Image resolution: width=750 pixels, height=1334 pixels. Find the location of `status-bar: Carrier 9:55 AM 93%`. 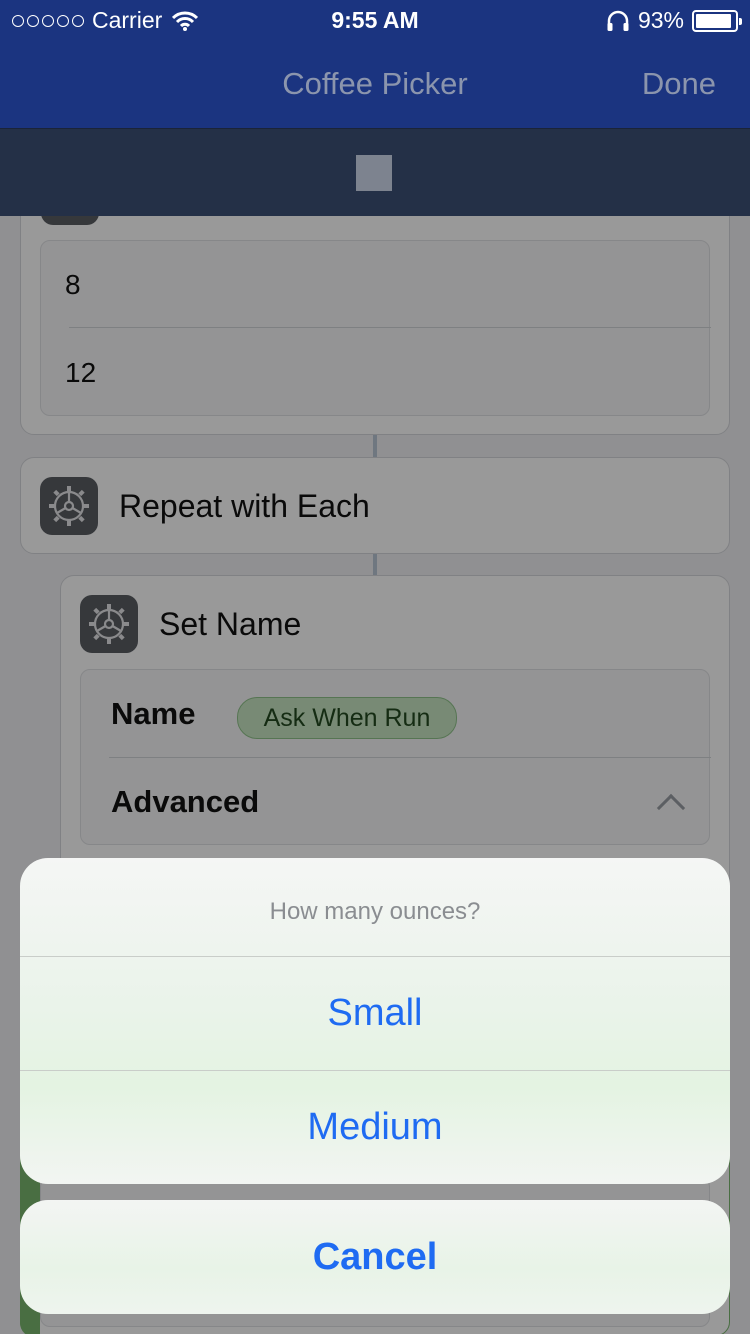

status-bar: Carrier 9:55 AM 93% is located at coordinates (375, 20).